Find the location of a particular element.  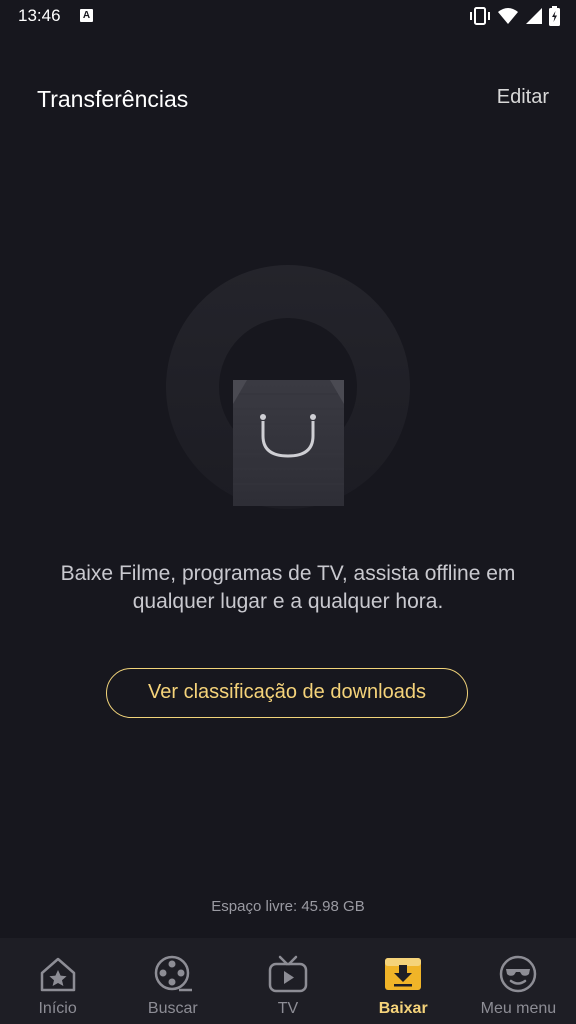

nav-item-tv: TV is located at coordinates (287, 981).